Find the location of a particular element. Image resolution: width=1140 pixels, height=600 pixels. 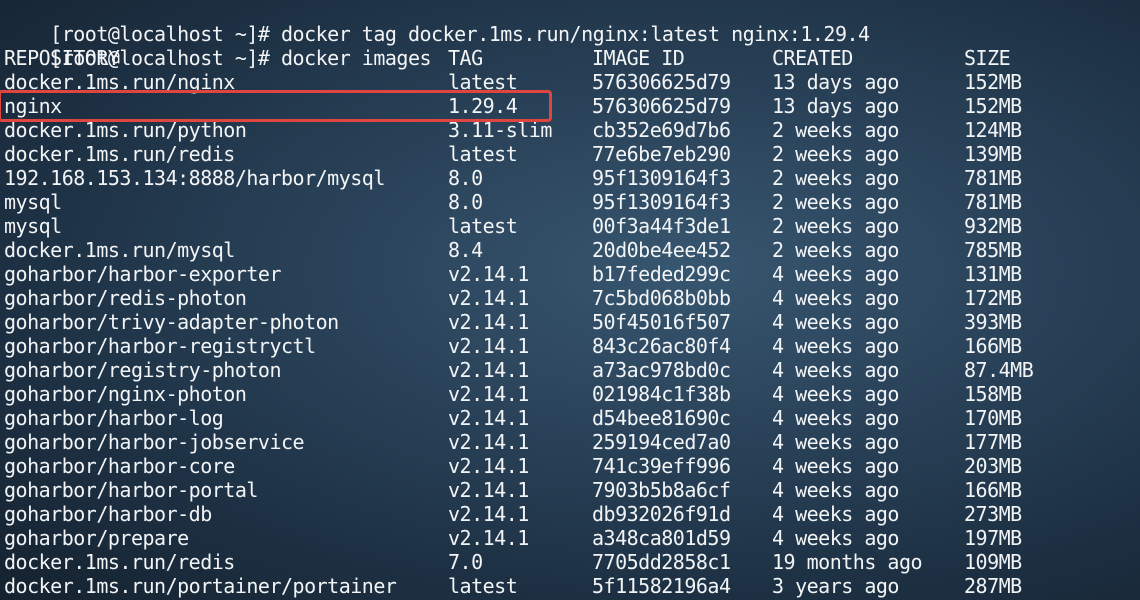

cell-image-id: 20d0be4ee452 is located at coordinates (661, 250).